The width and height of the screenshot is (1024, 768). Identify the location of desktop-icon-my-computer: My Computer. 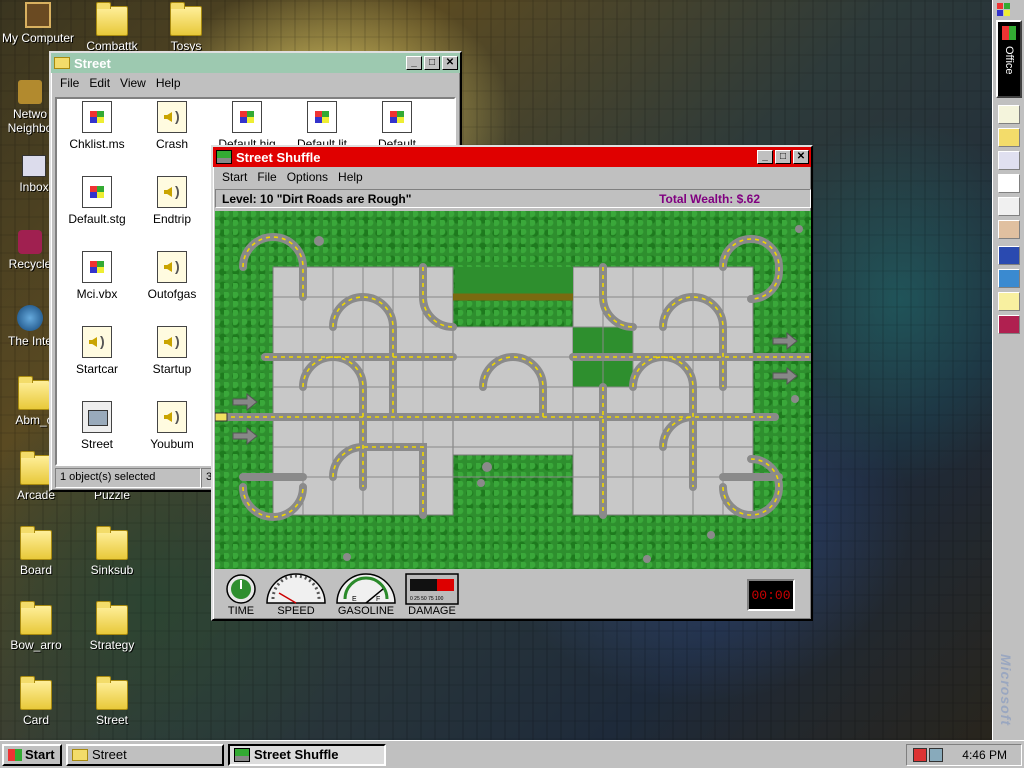
(38, 23).